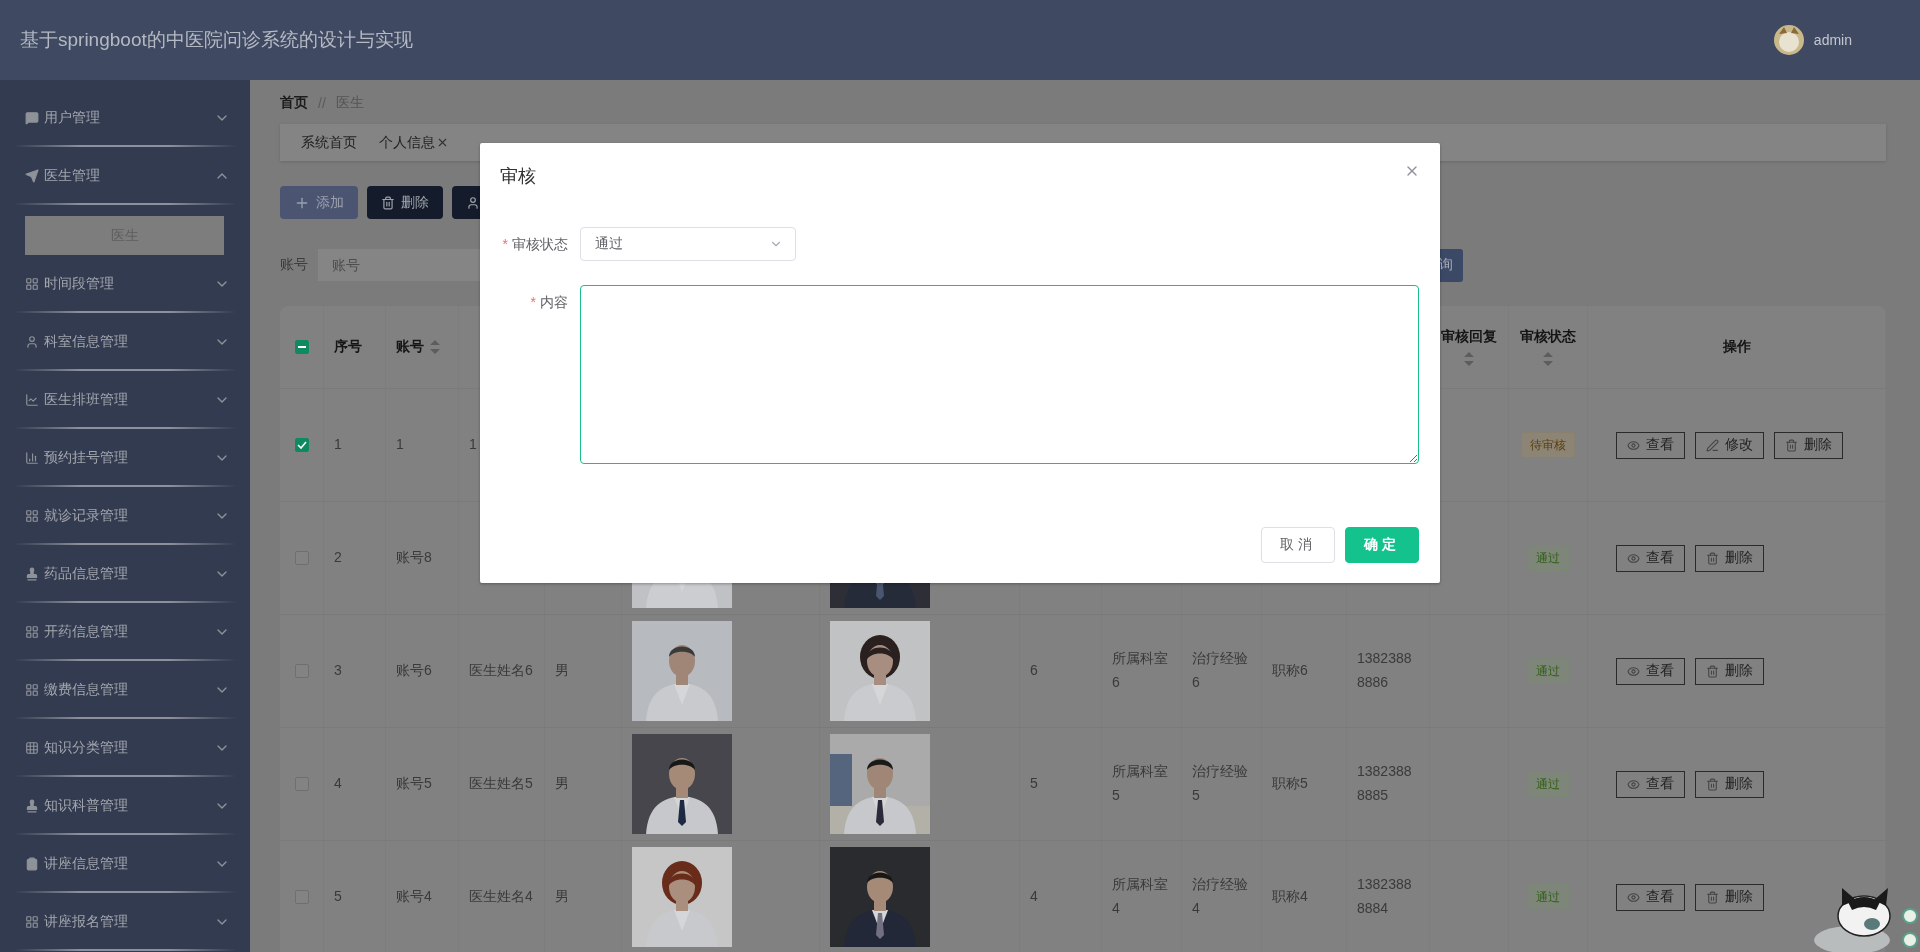 The height and width of the screenshot is (952, 1920). I want to click on table-cell-text: 职称4, so click(1290, 897).